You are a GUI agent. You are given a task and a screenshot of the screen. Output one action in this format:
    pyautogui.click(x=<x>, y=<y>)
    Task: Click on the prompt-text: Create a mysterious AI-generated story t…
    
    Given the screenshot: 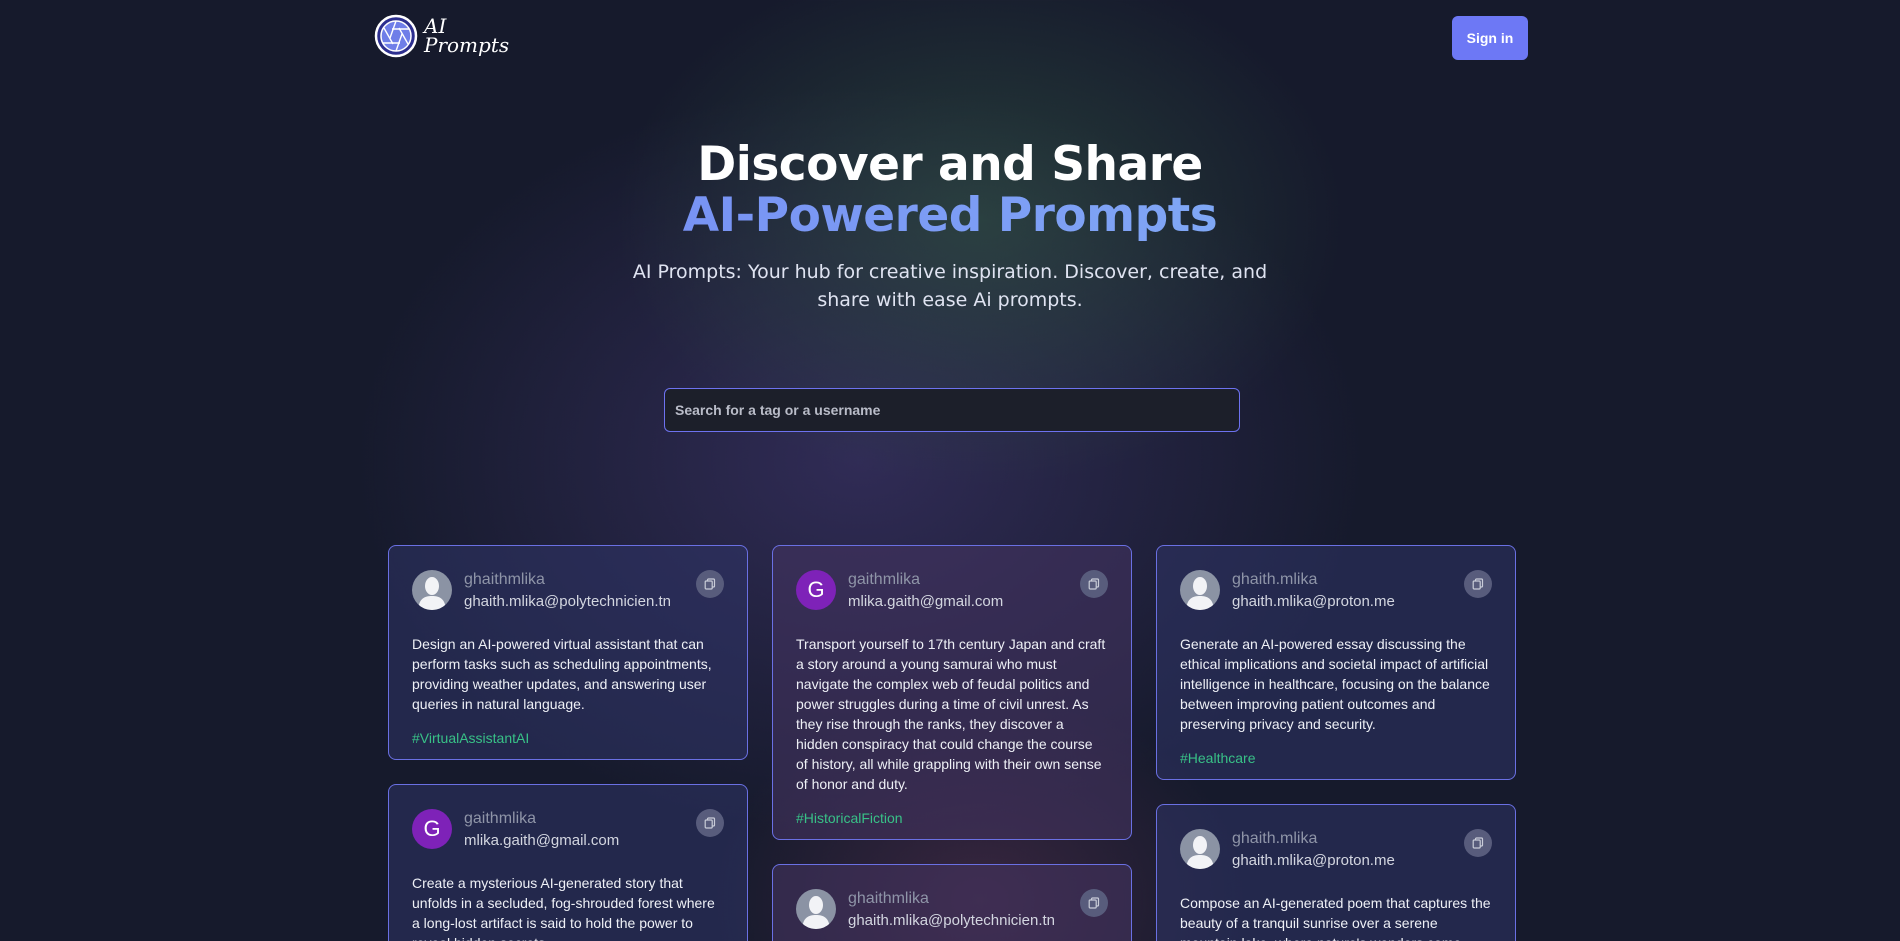 What is the action you would take?
    pyautogui.click(x=563, y=908)
    